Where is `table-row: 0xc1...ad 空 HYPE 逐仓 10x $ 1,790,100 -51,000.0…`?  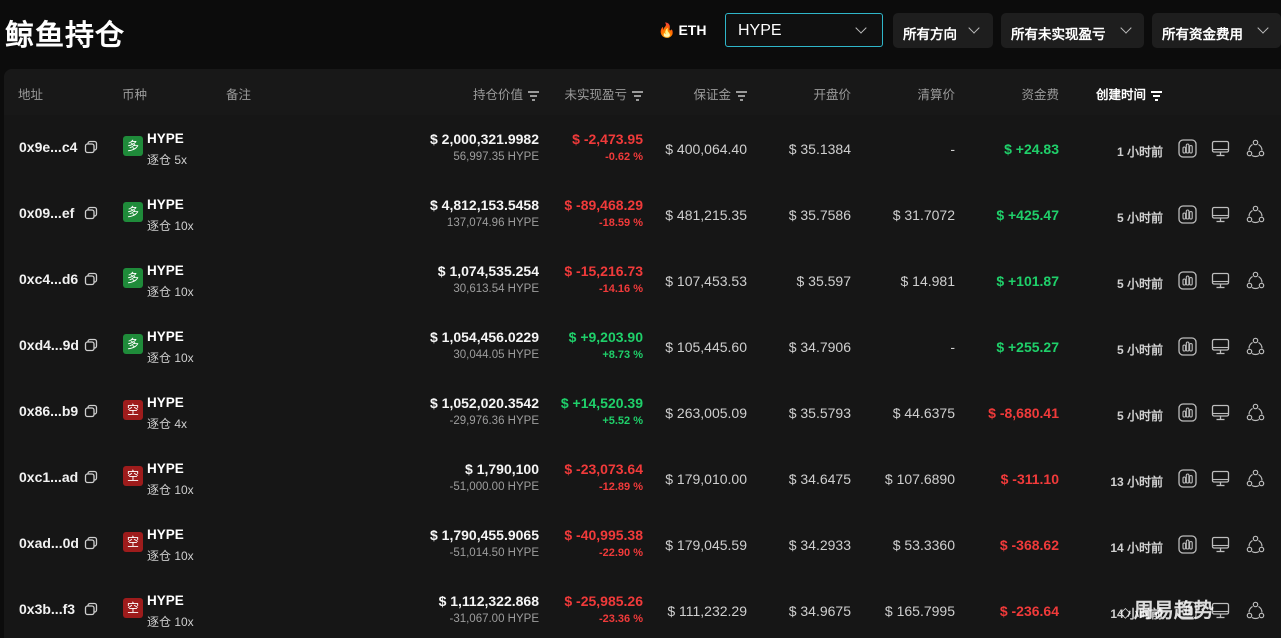 table-row: 0xc1...ad 空 HYPE 逐仓 10x $ 1,790,100 -51,000.0… is located at coordinates (642, 478).